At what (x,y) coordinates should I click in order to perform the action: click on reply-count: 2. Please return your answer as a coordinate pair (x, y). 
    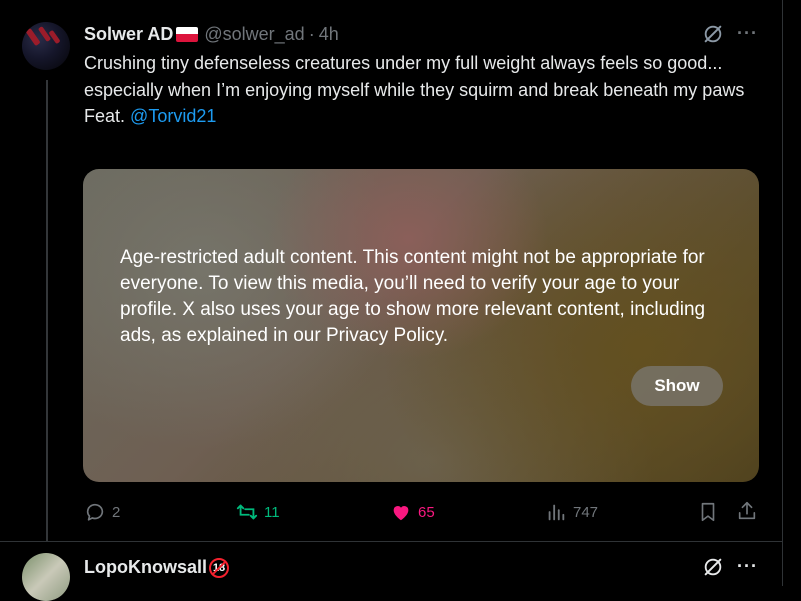
    Looking at the image, I should click on (116, 512).